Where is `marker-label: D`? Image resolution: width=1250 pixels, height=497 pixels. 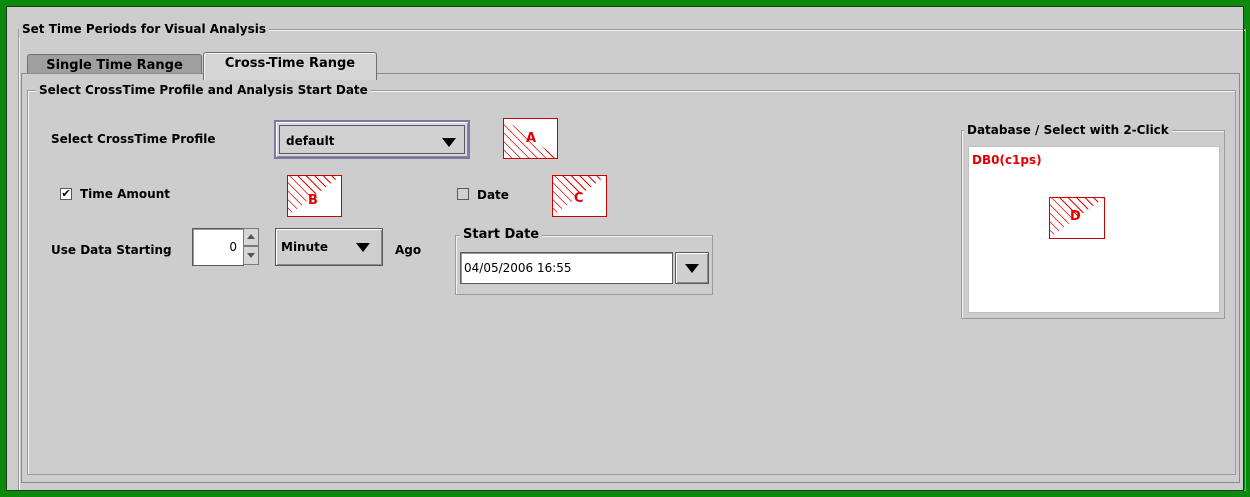 marker-label: D is located at coordinates (1075, 216).